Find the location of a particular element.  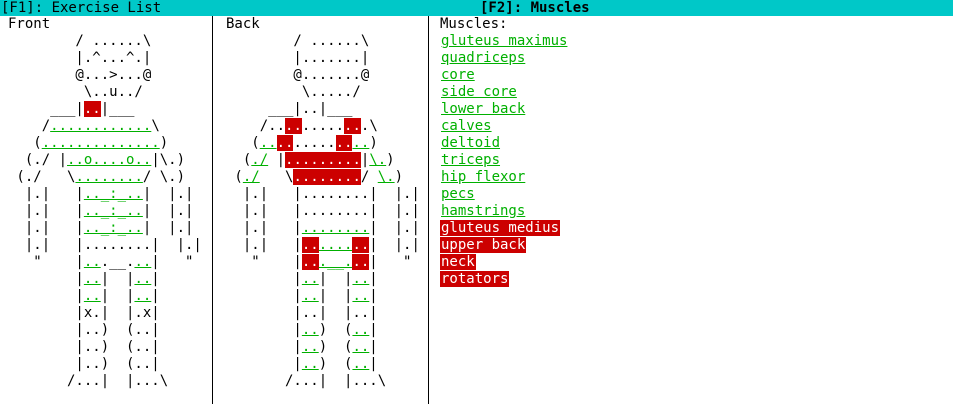

muscle-item-gluteus-maximus: gluteus maximus is located at coordinates (695, 41).